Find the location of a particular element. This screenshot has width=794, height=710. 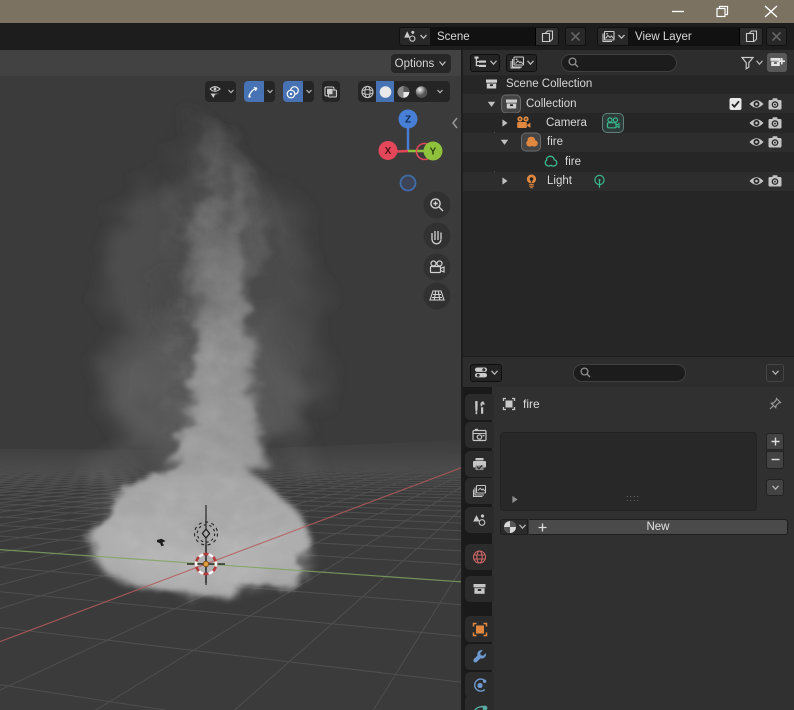

svg-text: Z is located at coordinates (408, 120).